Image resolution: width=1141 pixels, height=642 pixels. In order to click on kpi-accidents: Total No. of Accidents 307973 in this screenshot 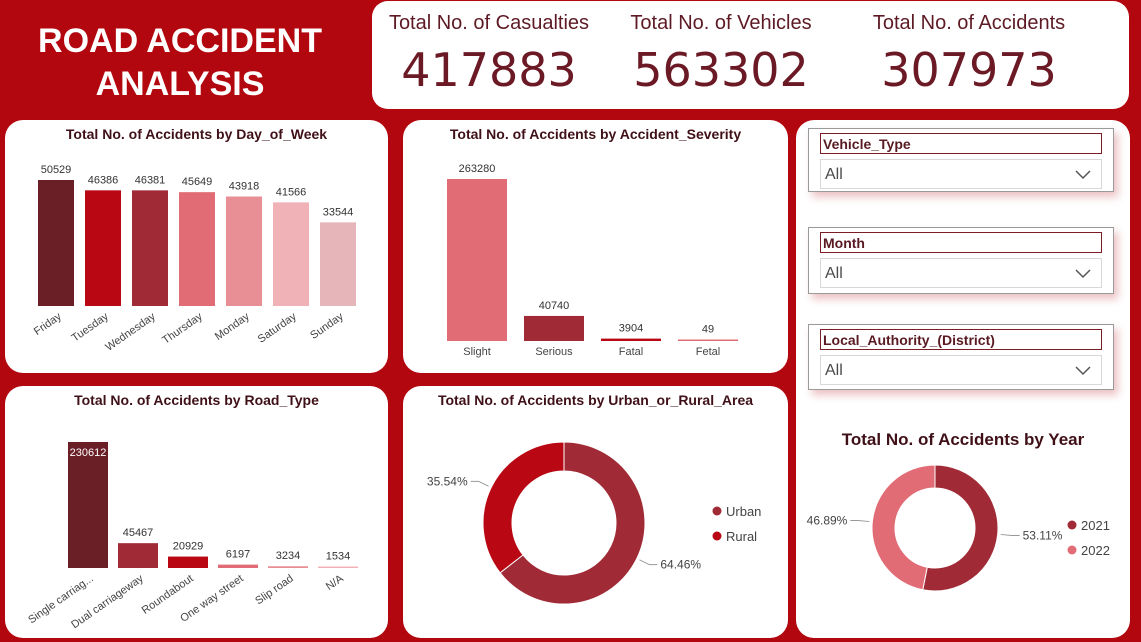, I will do `click(969, 49)`.